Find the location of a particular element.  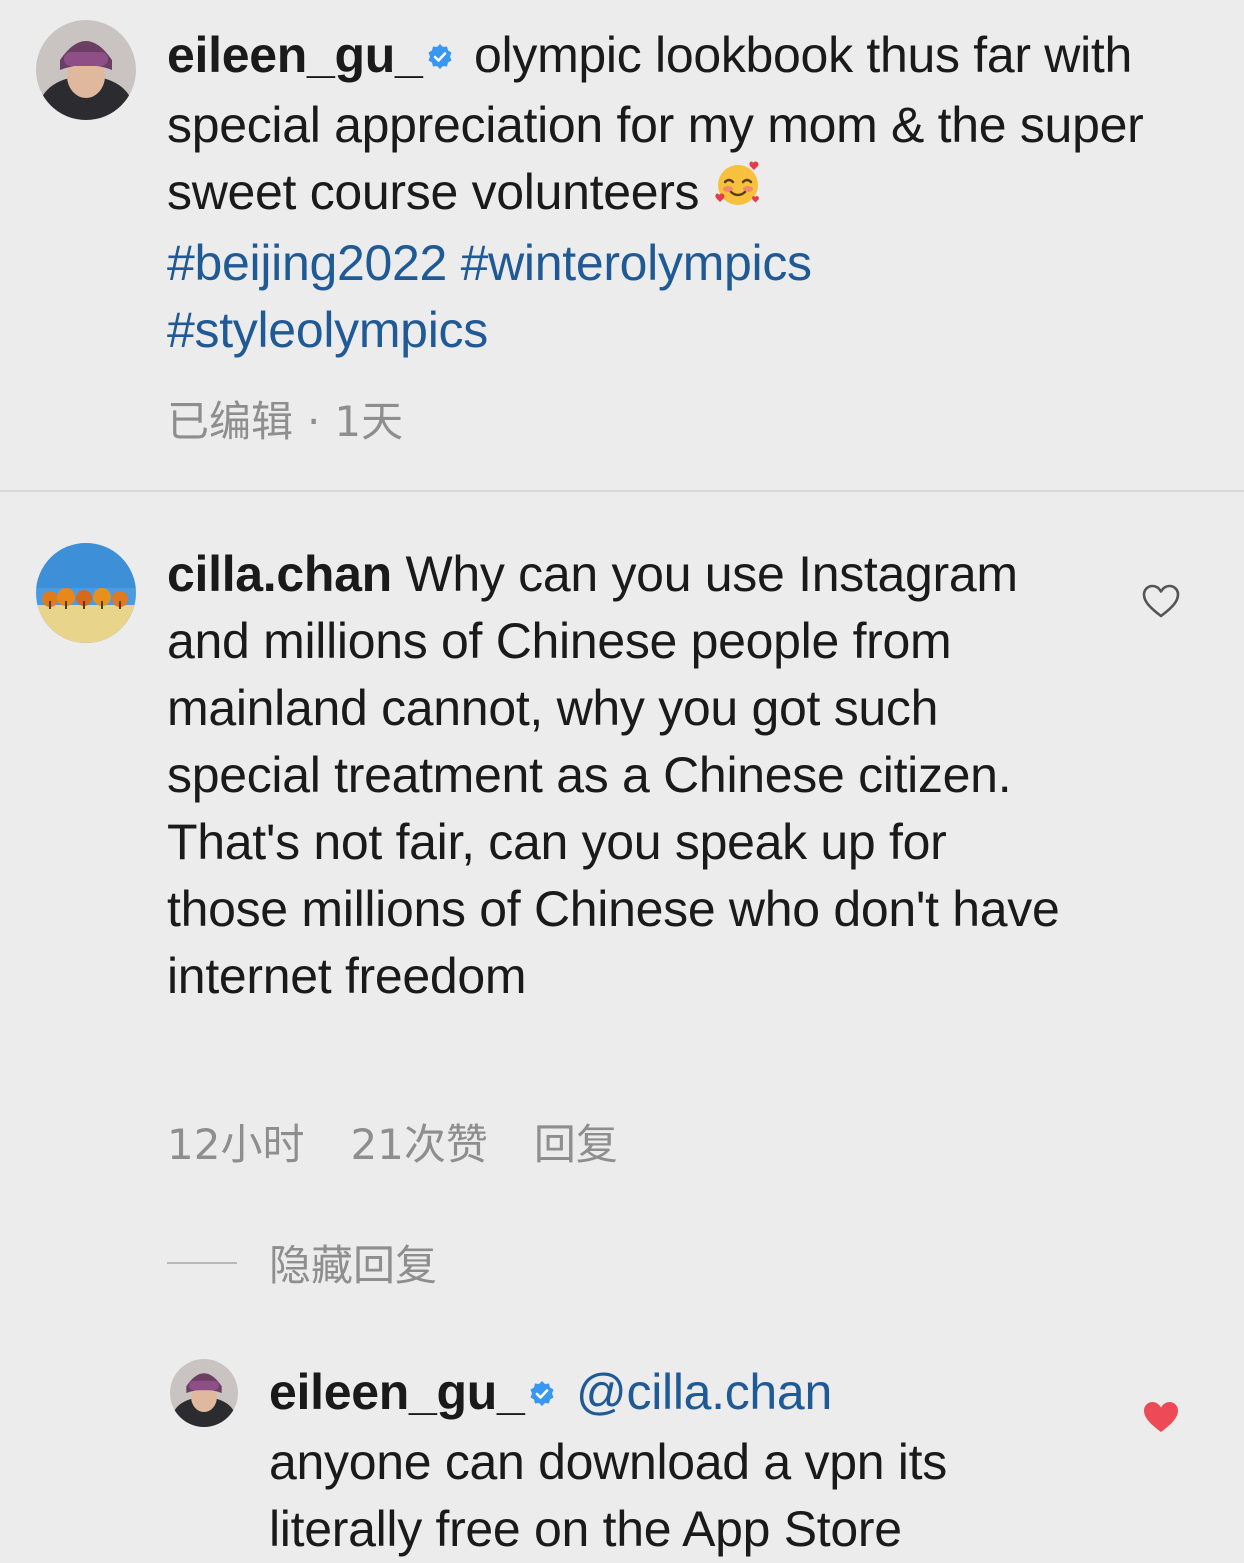

hide-replies-toggle: 隐藏回复 is located at coordinates (302, 1262).